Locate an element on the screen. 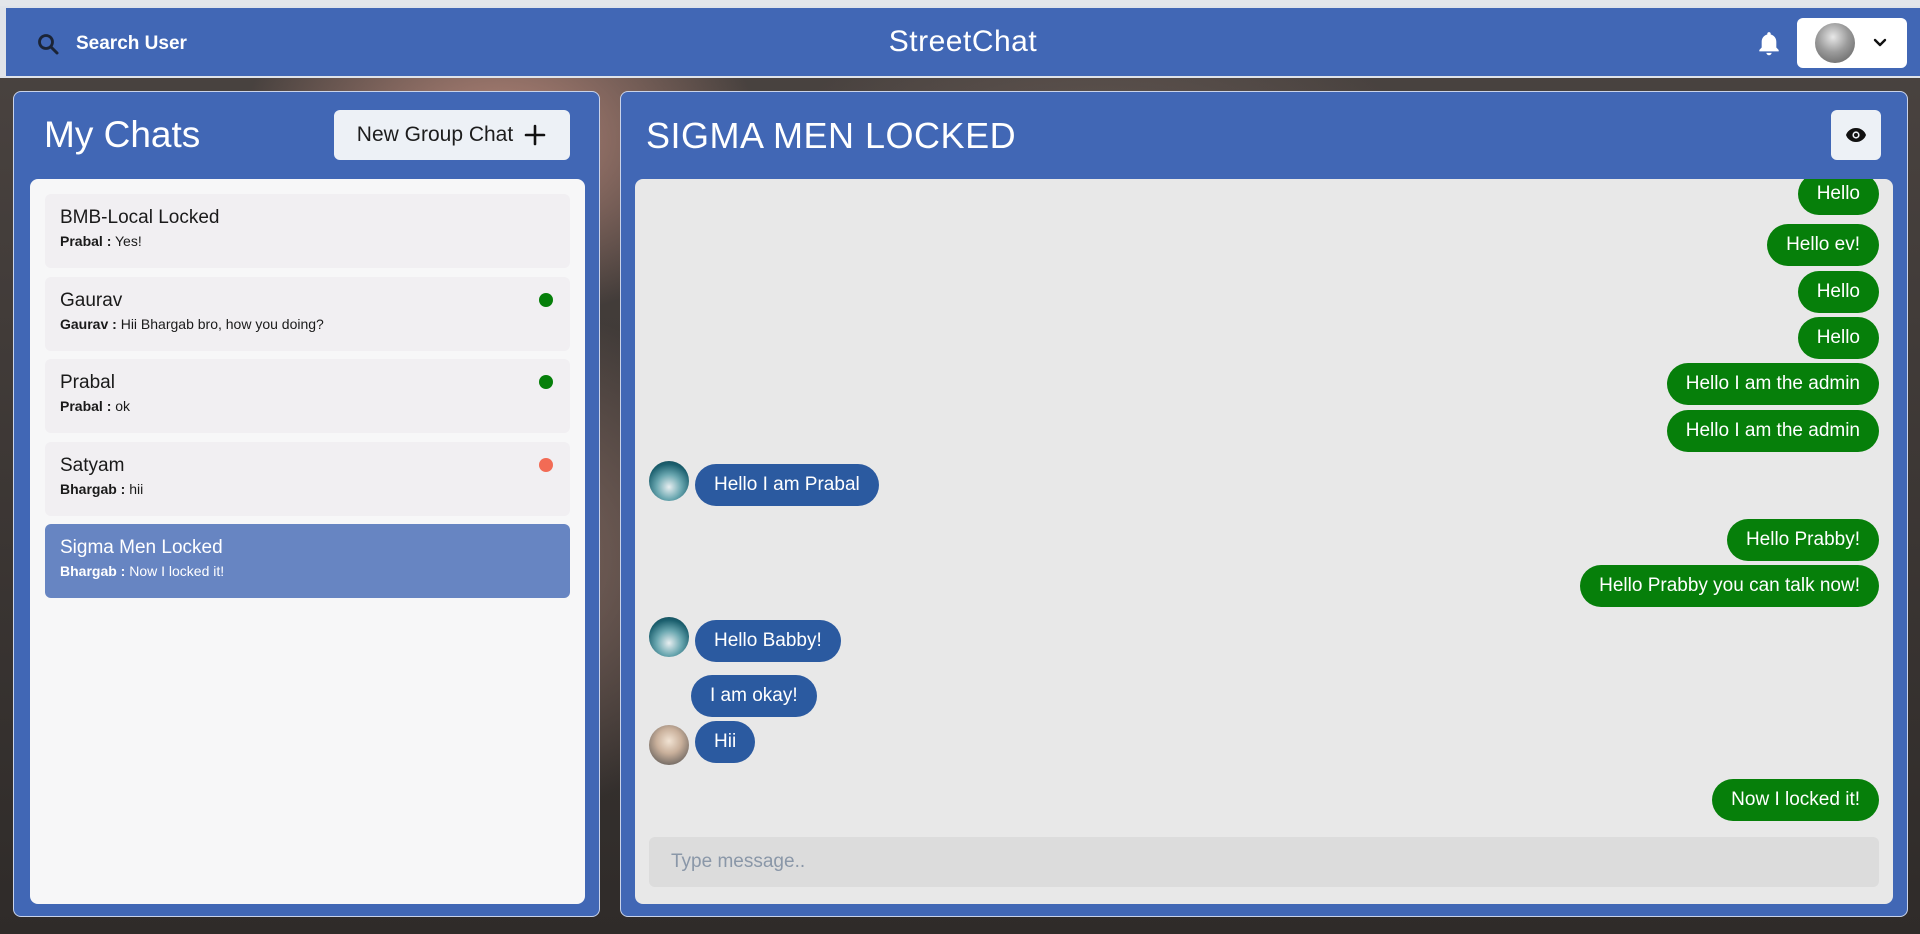 This screenshot has height=934, width=1920. app-title: StreetChat is located at coordinates (963, 41).